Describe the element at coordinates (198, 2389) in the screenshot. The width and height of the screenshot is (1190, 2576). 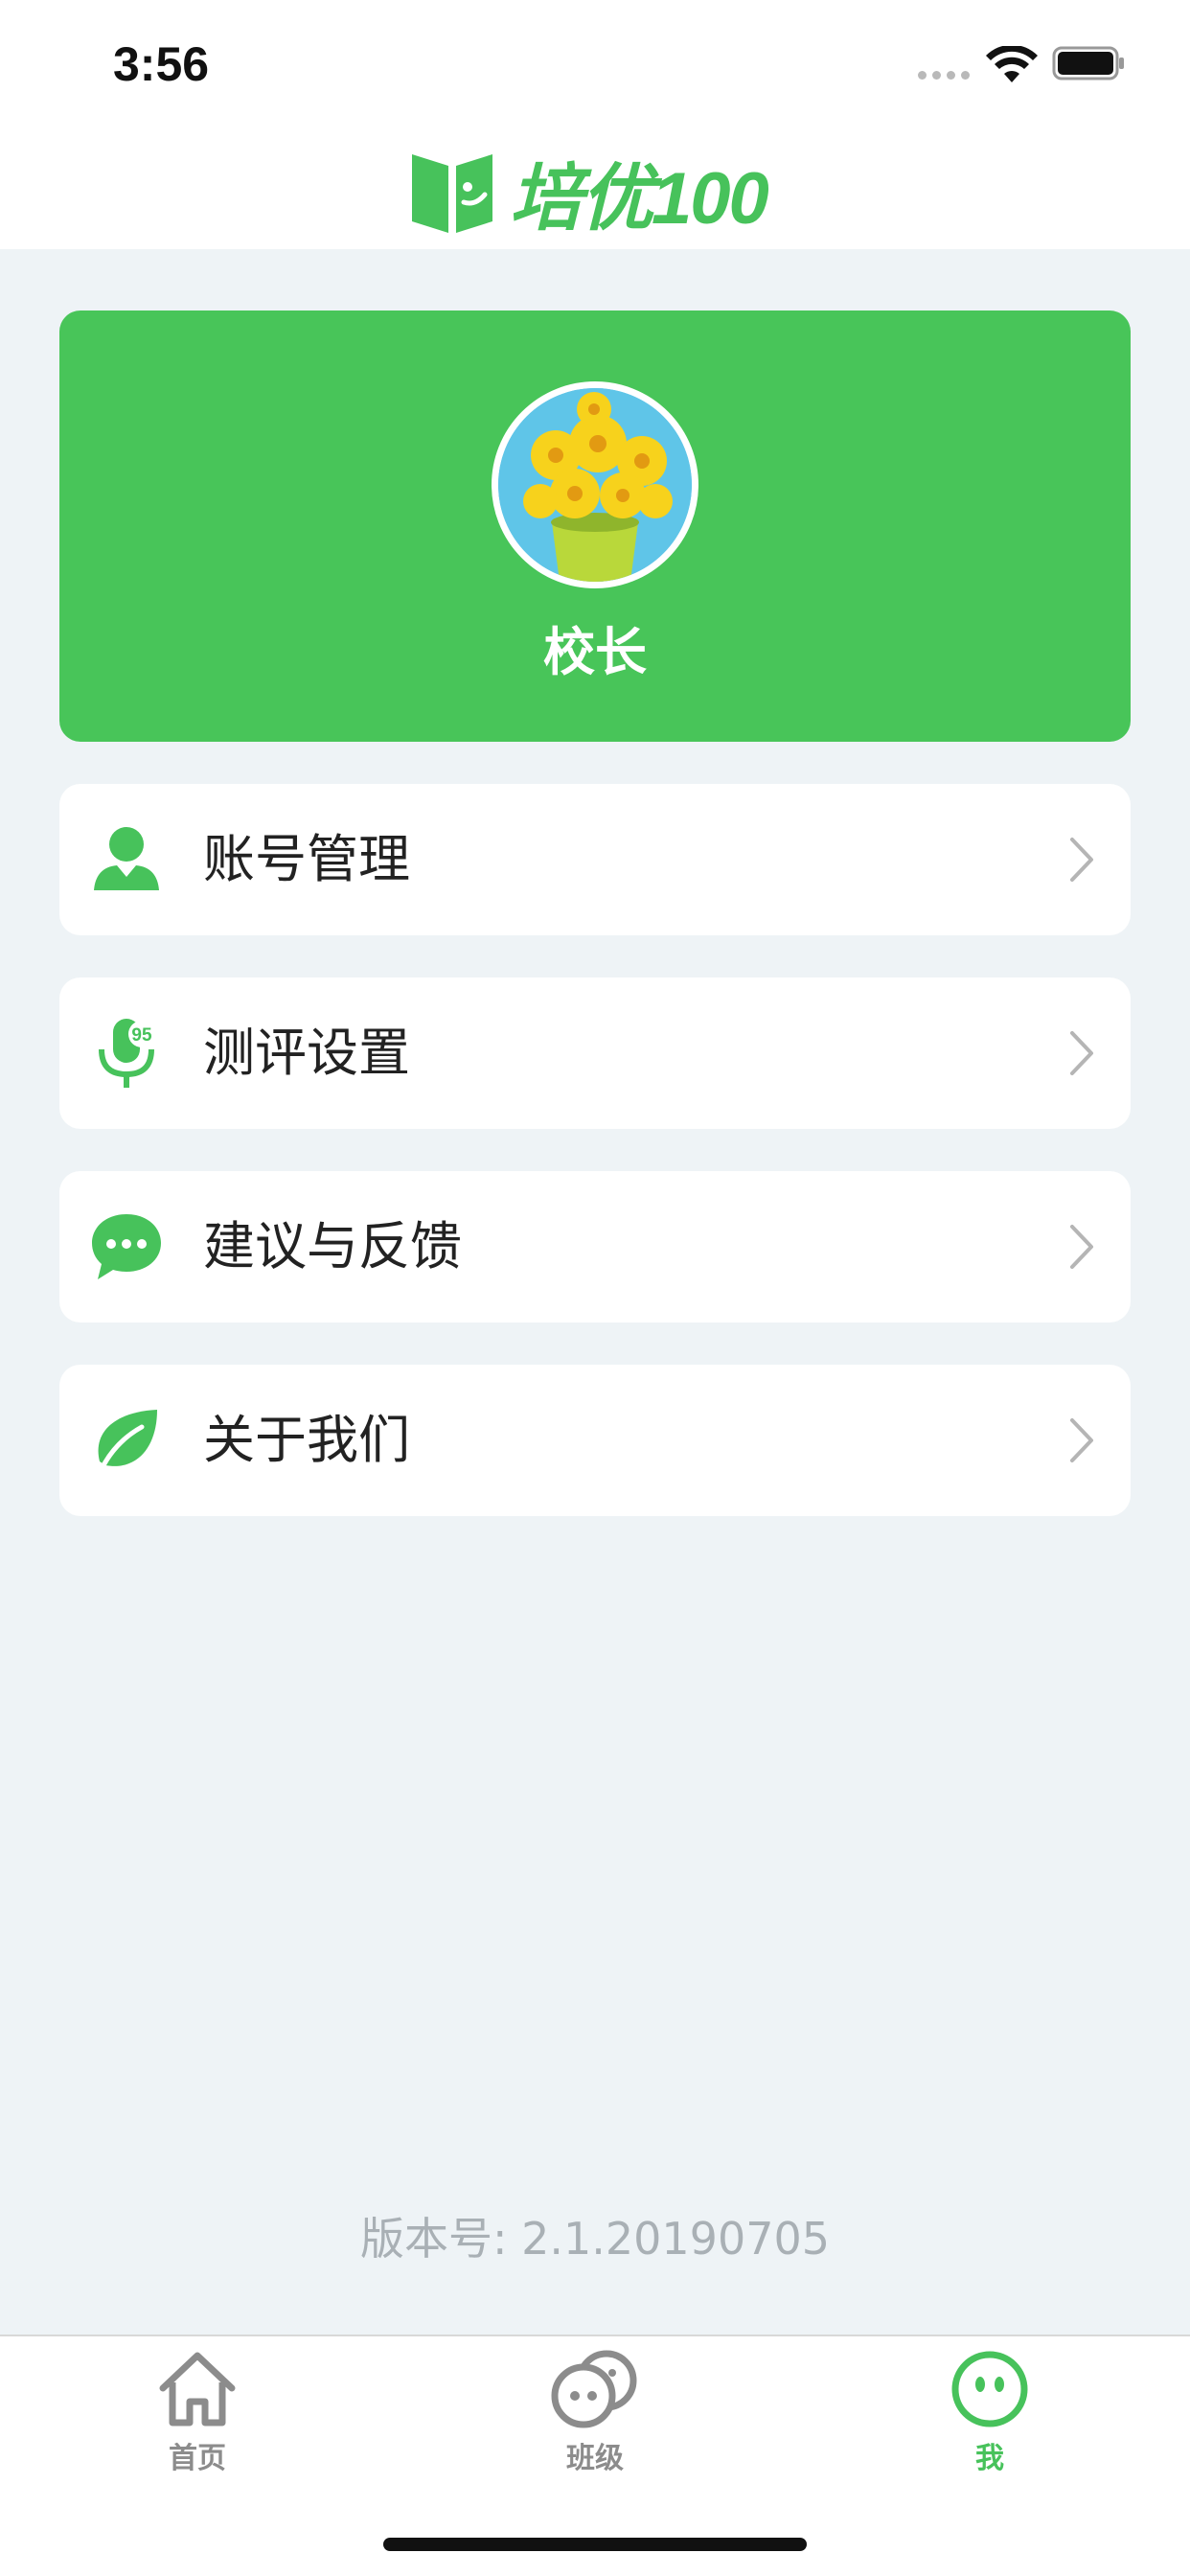
I see `home-icon` at that location.